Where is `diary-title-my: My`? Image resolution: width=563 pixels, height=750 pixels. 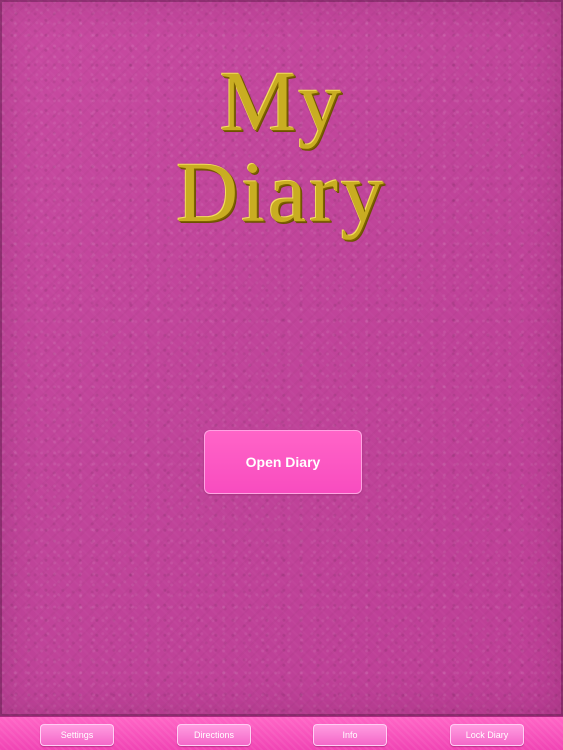 diary-title-my: My is located at coordinates (281, 101).